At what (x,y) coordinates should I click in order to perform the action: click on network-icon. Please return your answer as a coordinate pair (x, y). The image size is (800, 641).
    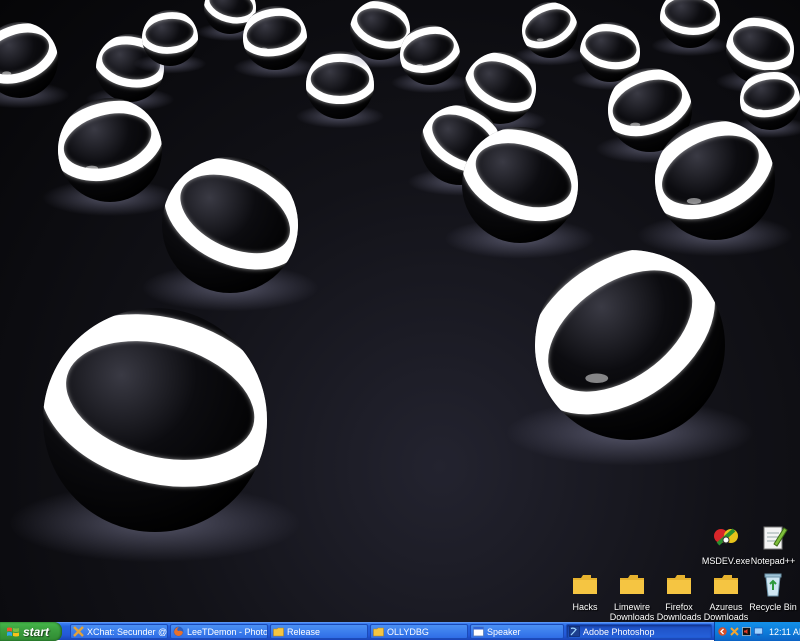
    Looking at the image, I should click on (758, 631).